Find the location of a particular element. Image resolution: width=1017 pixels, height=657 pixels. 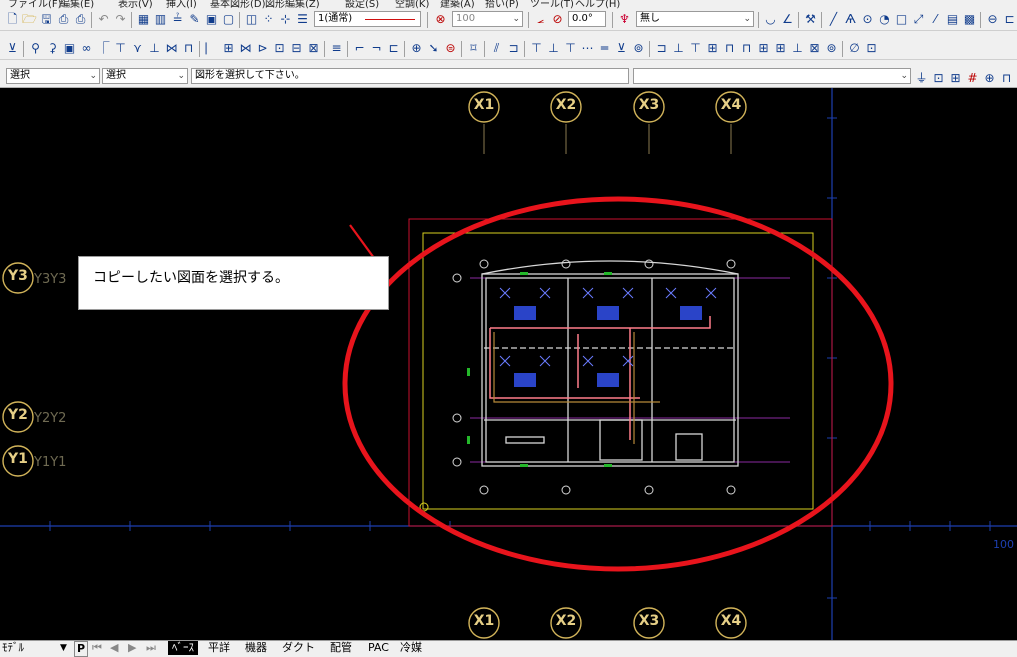

rectangle-icon: □ is located at coordinates (901, 19).